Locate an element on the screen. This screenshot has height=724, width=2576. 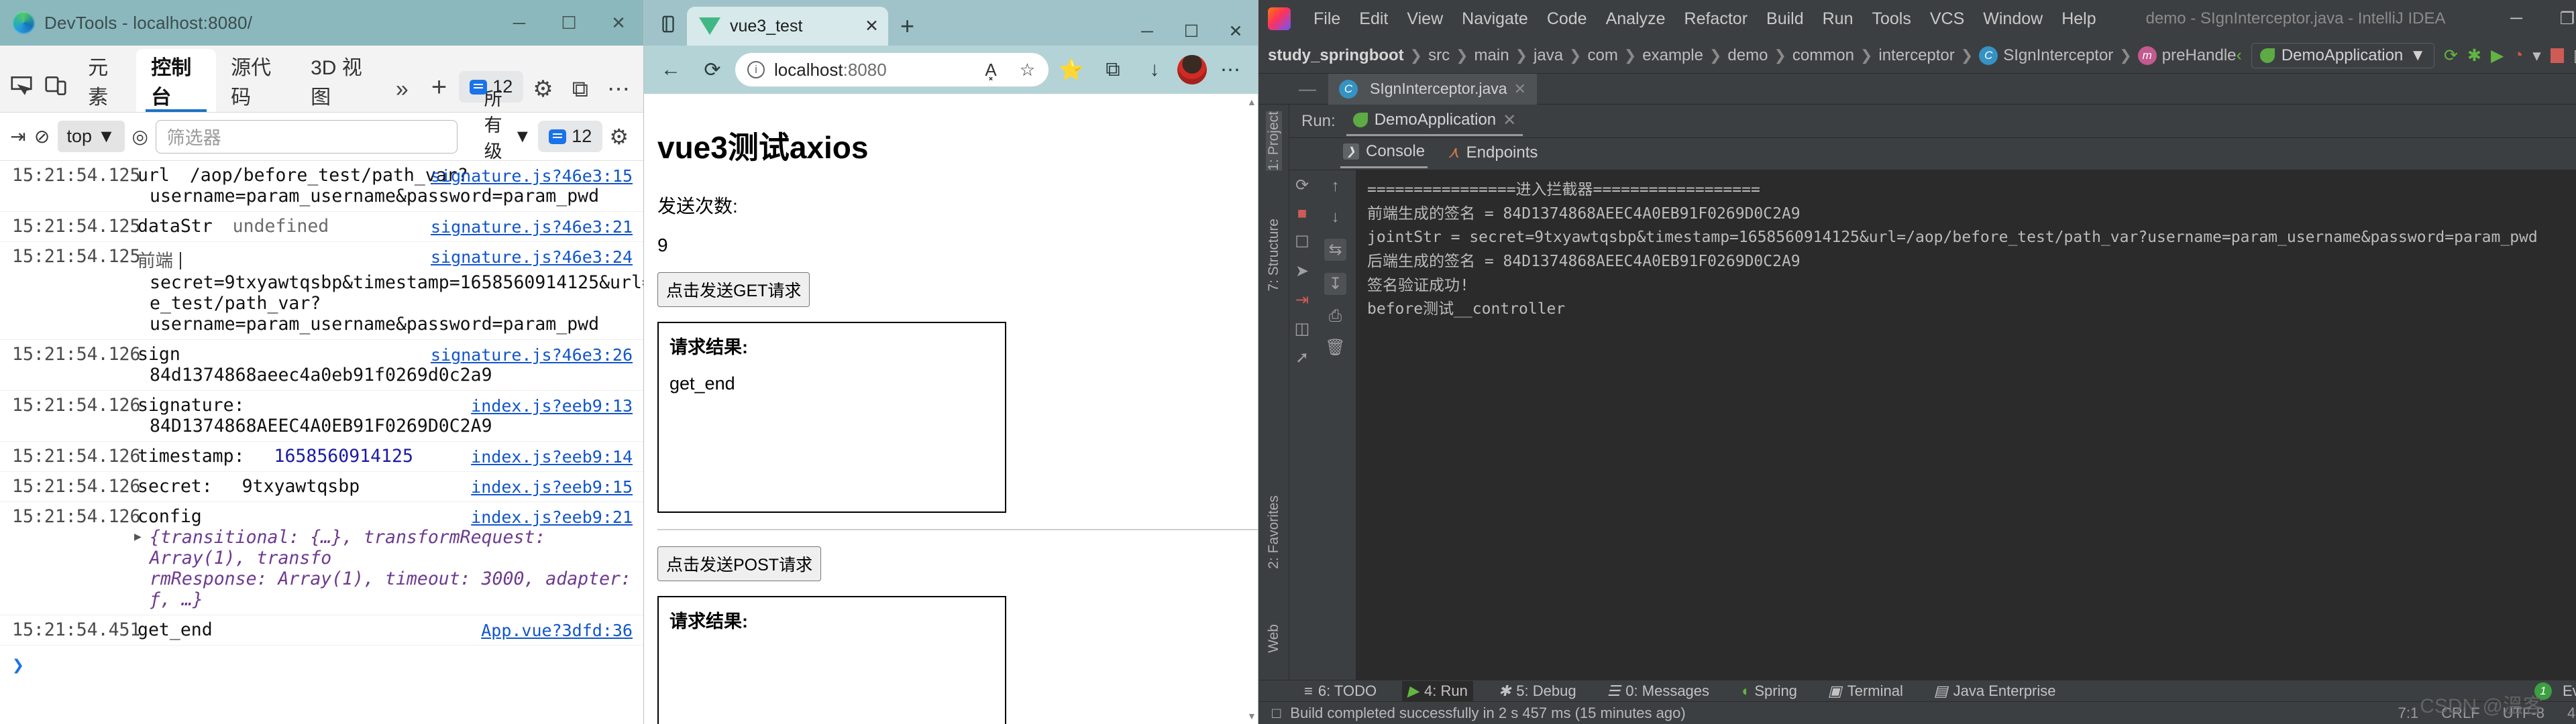
menu-navigate: Navigate is located at coordinates (1495, 19).